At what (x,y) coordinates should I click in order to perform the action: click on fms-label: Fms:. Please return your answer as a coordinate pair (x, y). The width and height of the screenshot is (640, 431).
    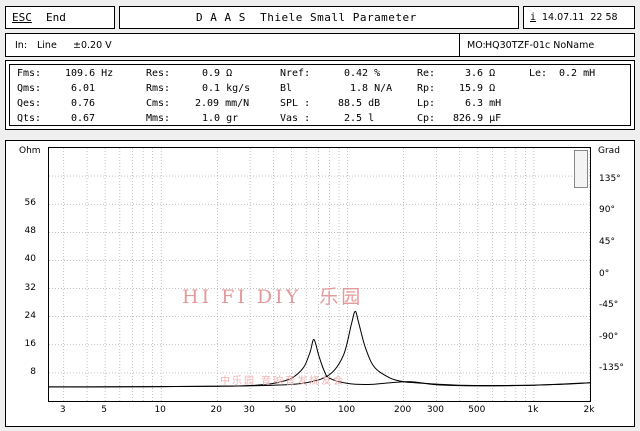
    Looking at the image, I should click on (29, 73).